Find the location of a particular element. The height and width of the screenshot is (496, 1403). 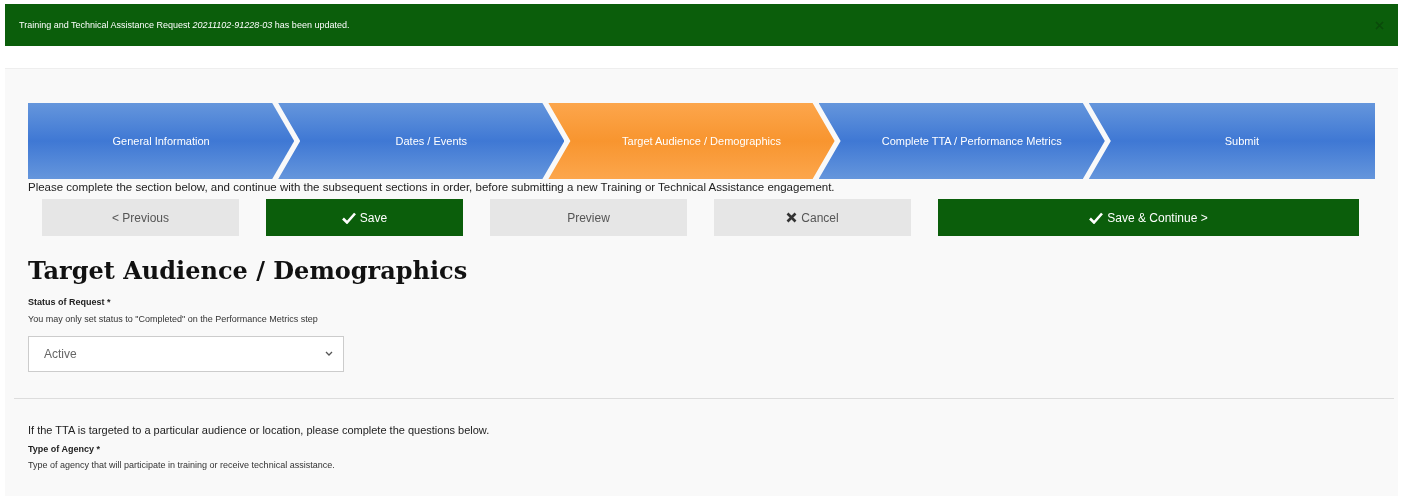

wizard-step: Dates / Events is located at coordinates (421, 141).